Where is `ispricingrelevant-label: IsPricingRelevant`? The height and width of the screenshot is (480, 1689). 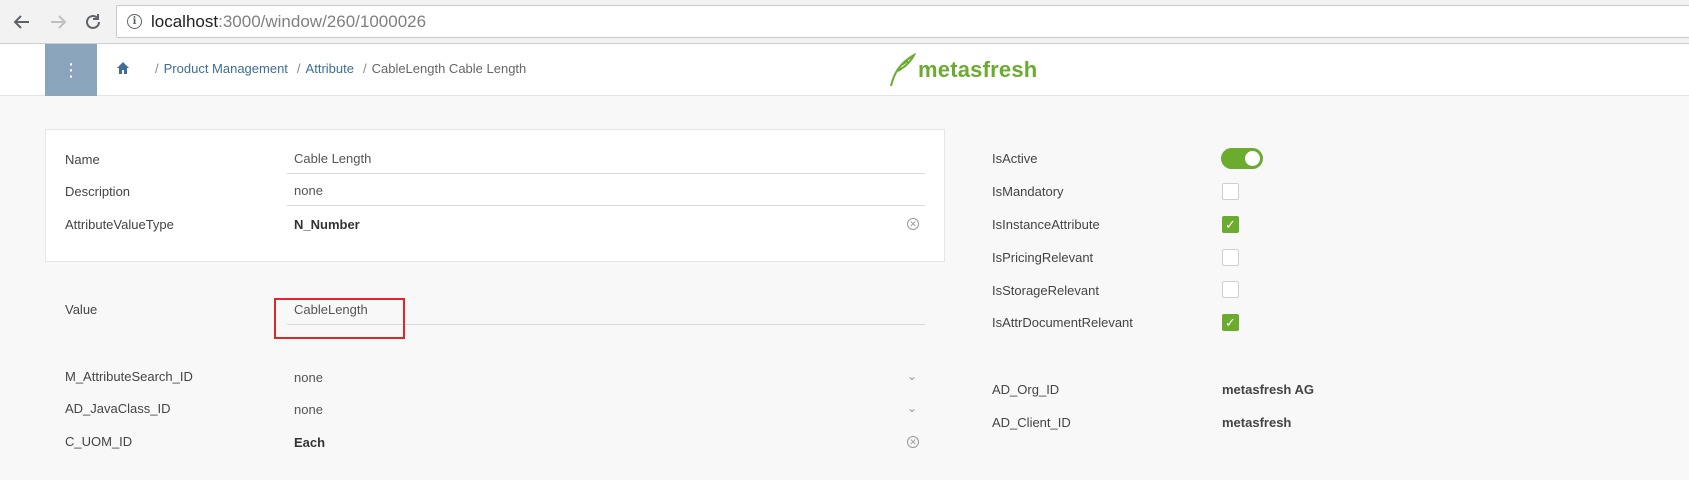 ispricingrelevant-label: IsPricingRelevant is located at coordinates (1043, 257).